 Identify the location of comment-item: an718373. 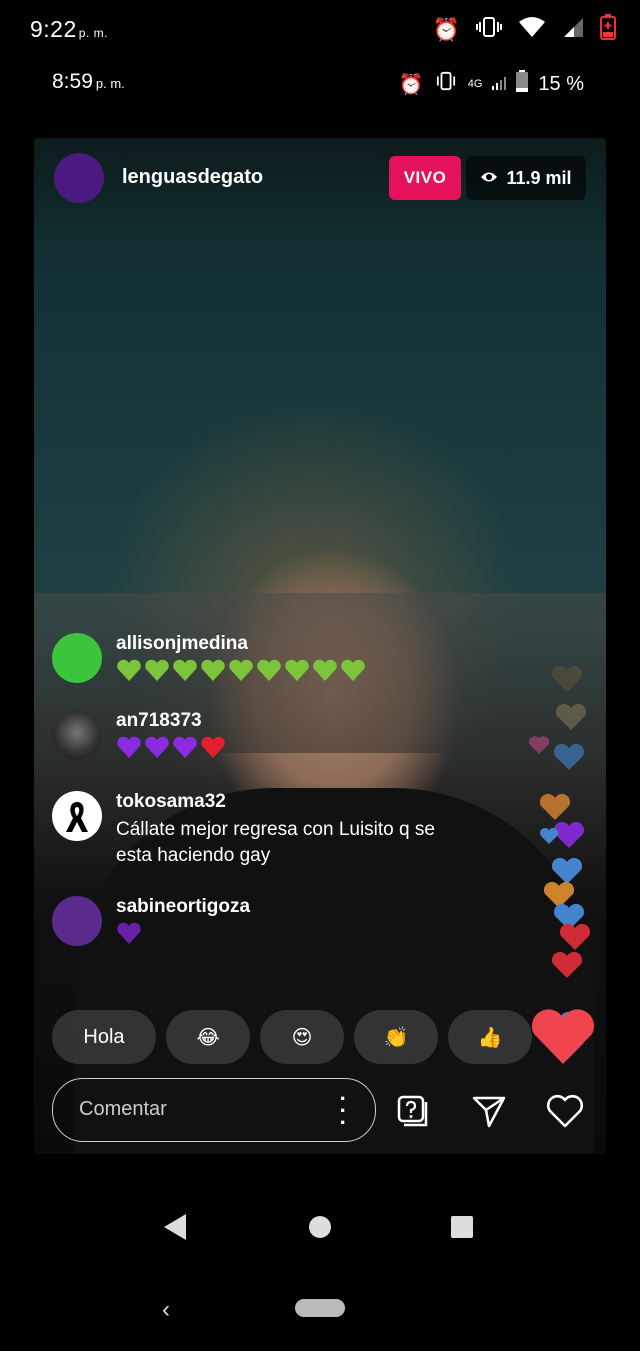
(140, 735).